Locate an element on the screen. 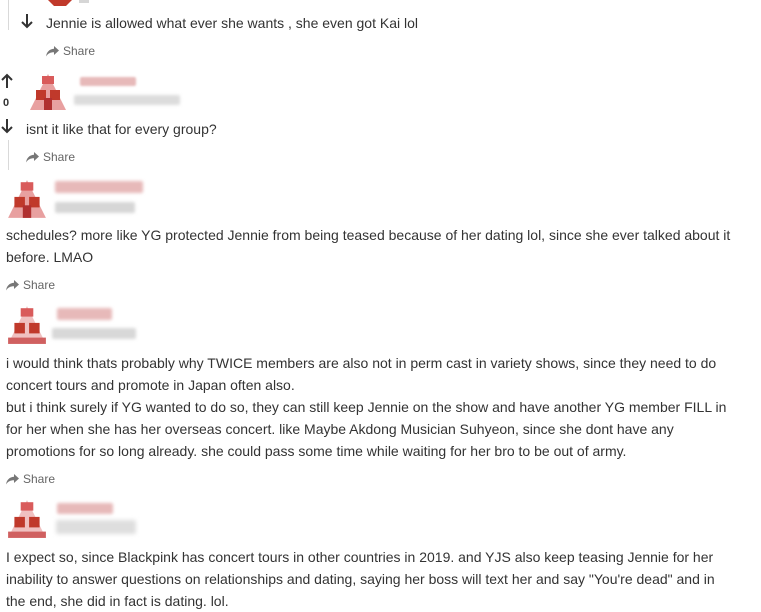 The height and width of the screenshot is (612, 761). comment-line: before. LMAO is located at coordinates (50, 257).